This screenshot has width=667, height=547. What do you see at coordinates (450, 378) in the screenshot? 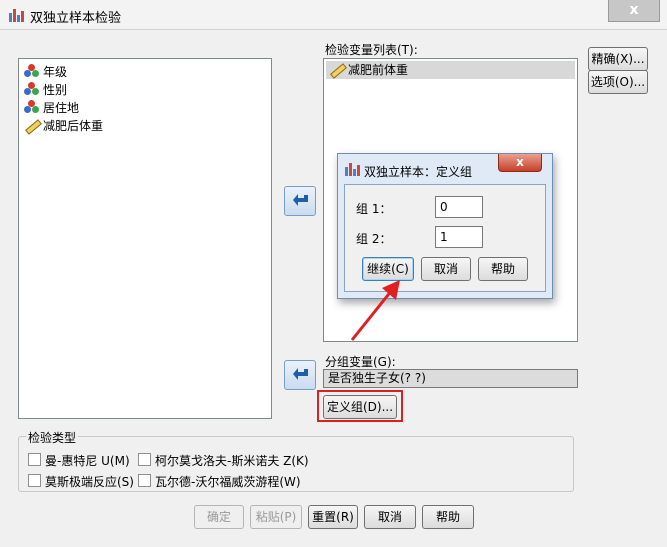
I see `grouping-variable-field: 是否独生子女(? ?)` at bounding box center [450, 378].